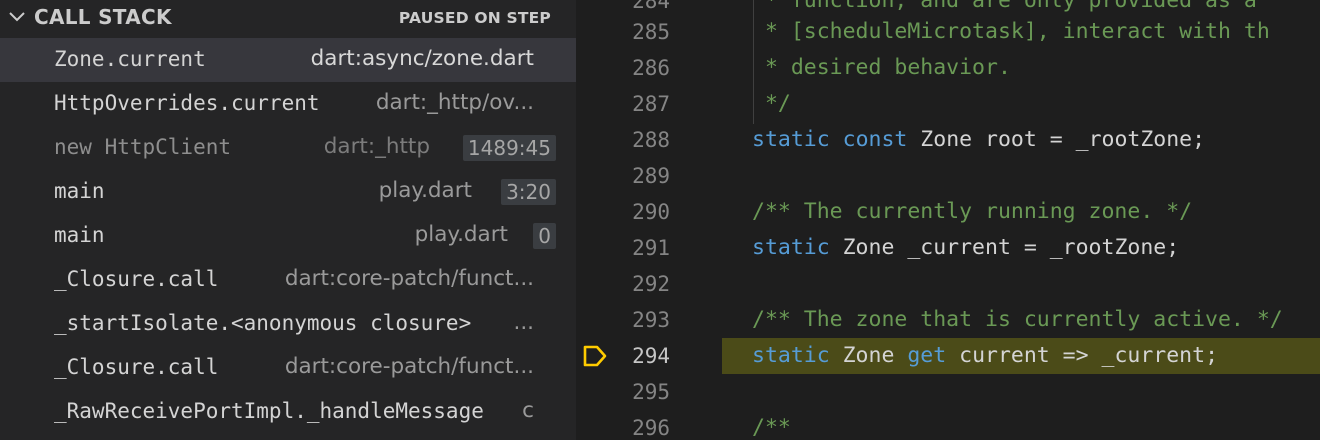 The image size is (1320, 440). I want to click on debug-stackframe-icon, so click(595, 356).